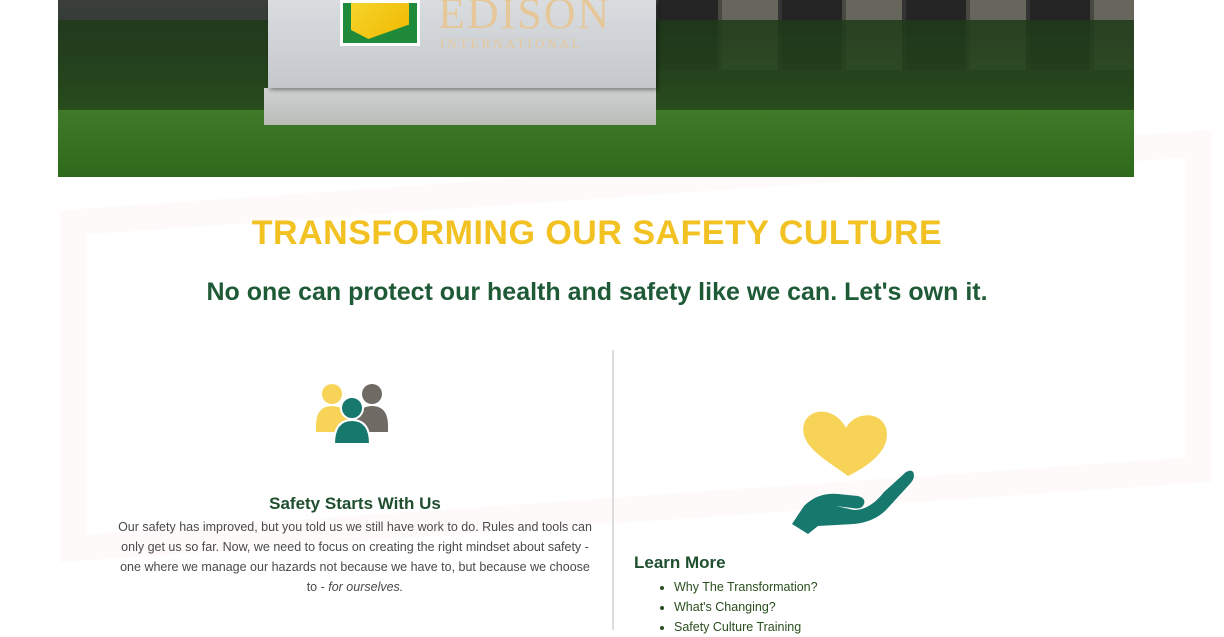 This screenshot has height=637, width=1224. Describe the element at coordinates (366, 587) in the screenshot. I see `card-body-emphasis: for ourselves.` at that location.